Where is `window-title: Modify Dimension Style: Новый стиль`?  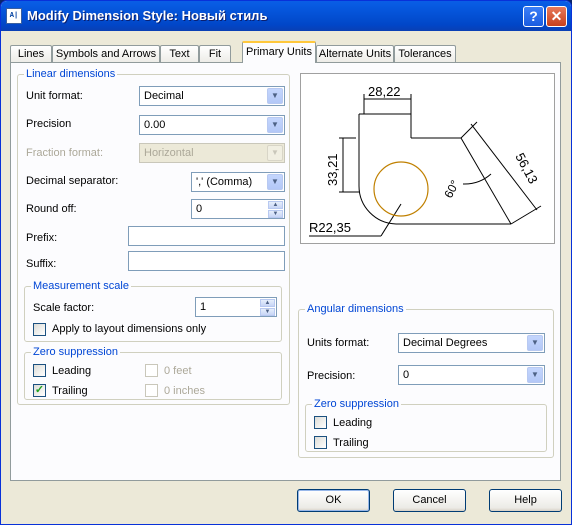 window-title: Modify Dimension Style: Новый стиль is located at coordinates (147, 15).